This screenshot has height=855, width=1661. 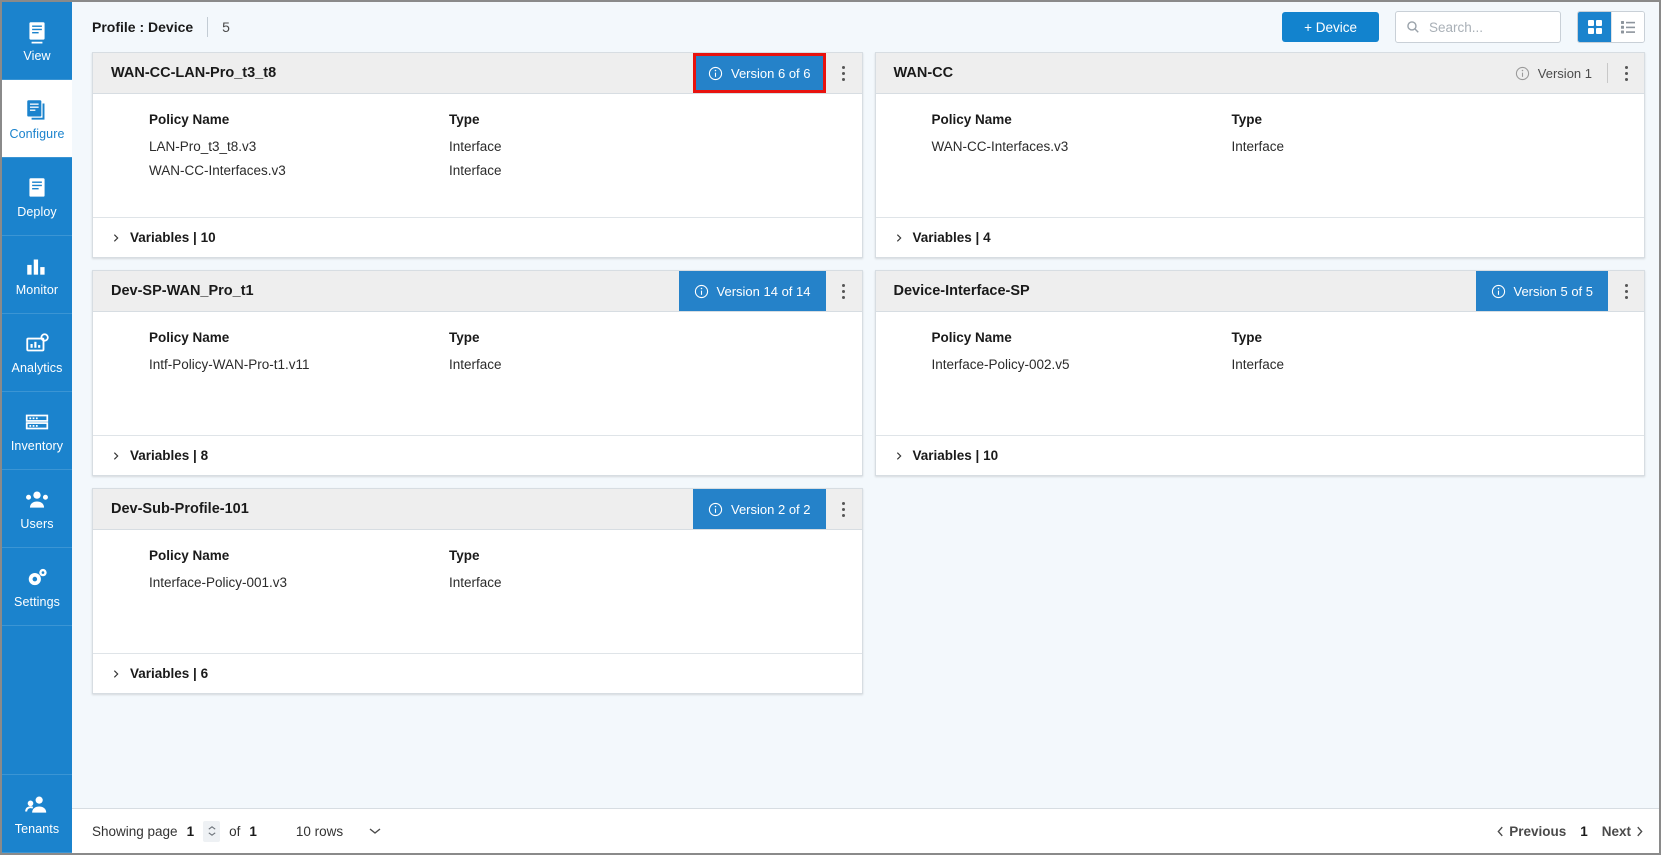 I want to click on sidebar-item-configure: Configure, so click(x=37, y=119).